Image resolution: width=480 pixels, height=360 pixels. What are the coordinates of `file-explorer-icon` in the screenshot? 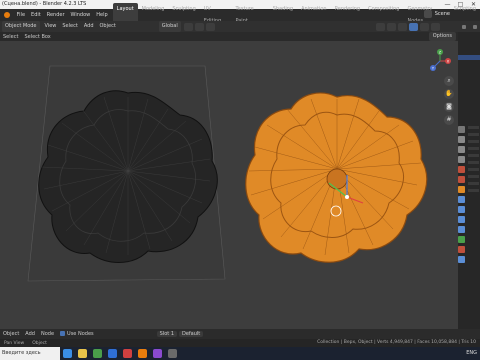 It's located at (82, 353).